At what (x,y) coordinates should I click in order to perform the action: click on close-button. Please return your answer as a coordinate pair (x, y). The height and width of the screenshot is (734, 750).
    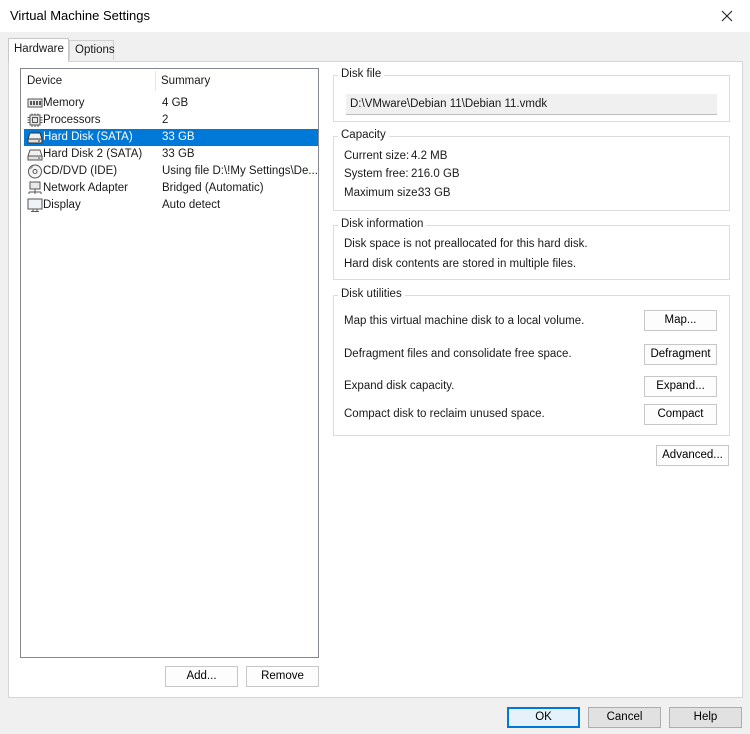
    Looking at the image, I should click on (727, 16).